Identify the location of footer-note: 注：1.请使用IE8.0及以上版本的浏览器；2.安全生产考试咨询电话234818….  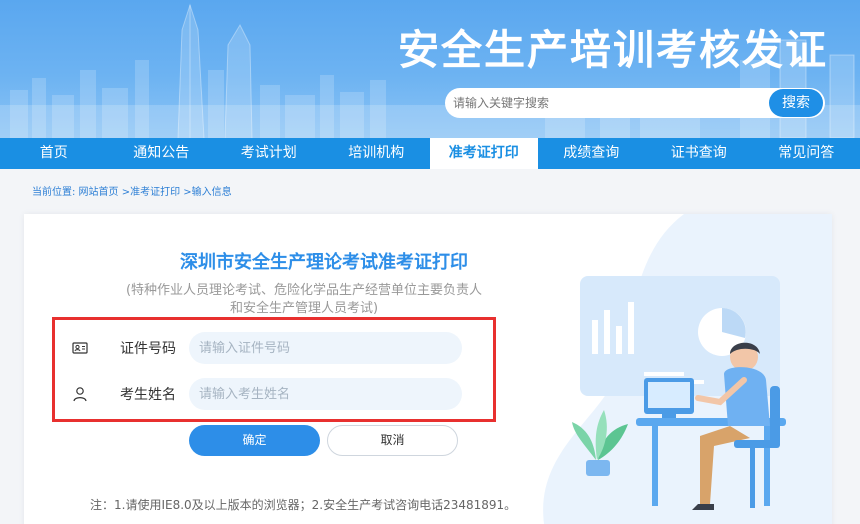
(303, 505).